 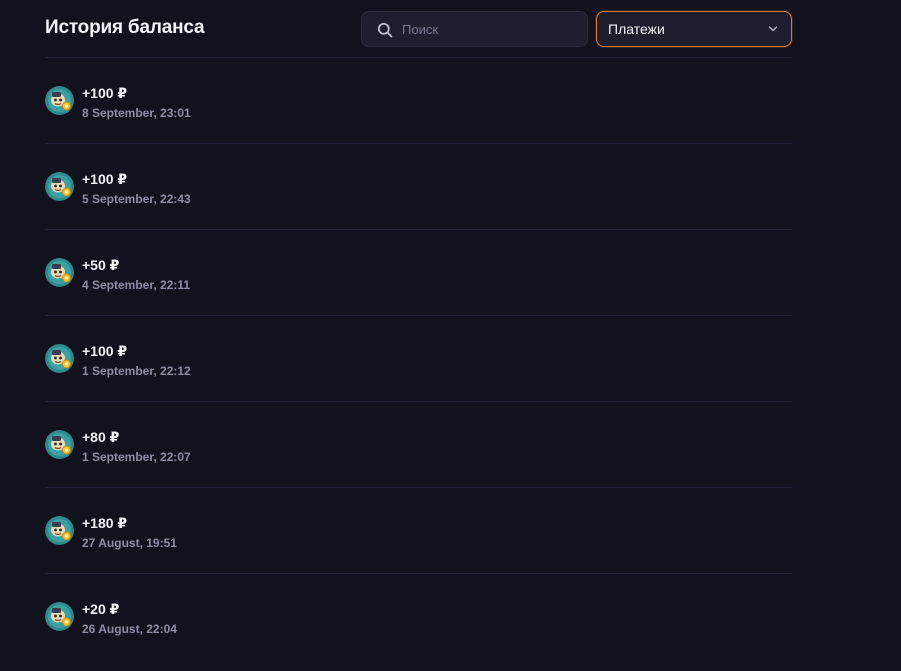 What do you see at coordinates (101, 437) in the screenshot?
I see `transaction-amount: +80 ₽` at bounding box center [101, 437].